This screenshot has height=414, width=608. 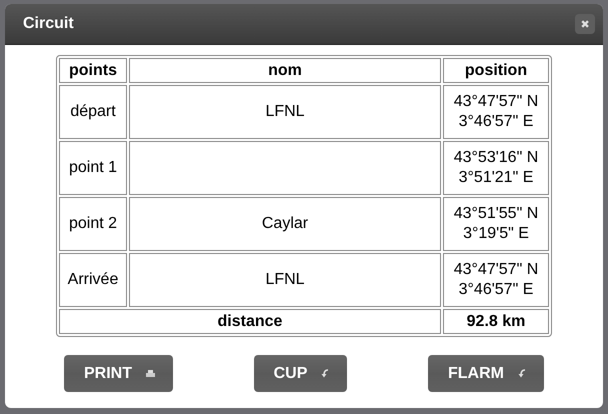 What do you see at coordinates (93, 168) in the screenshot?
I see `table-cell: point 1` at bounding box center [93, 168].